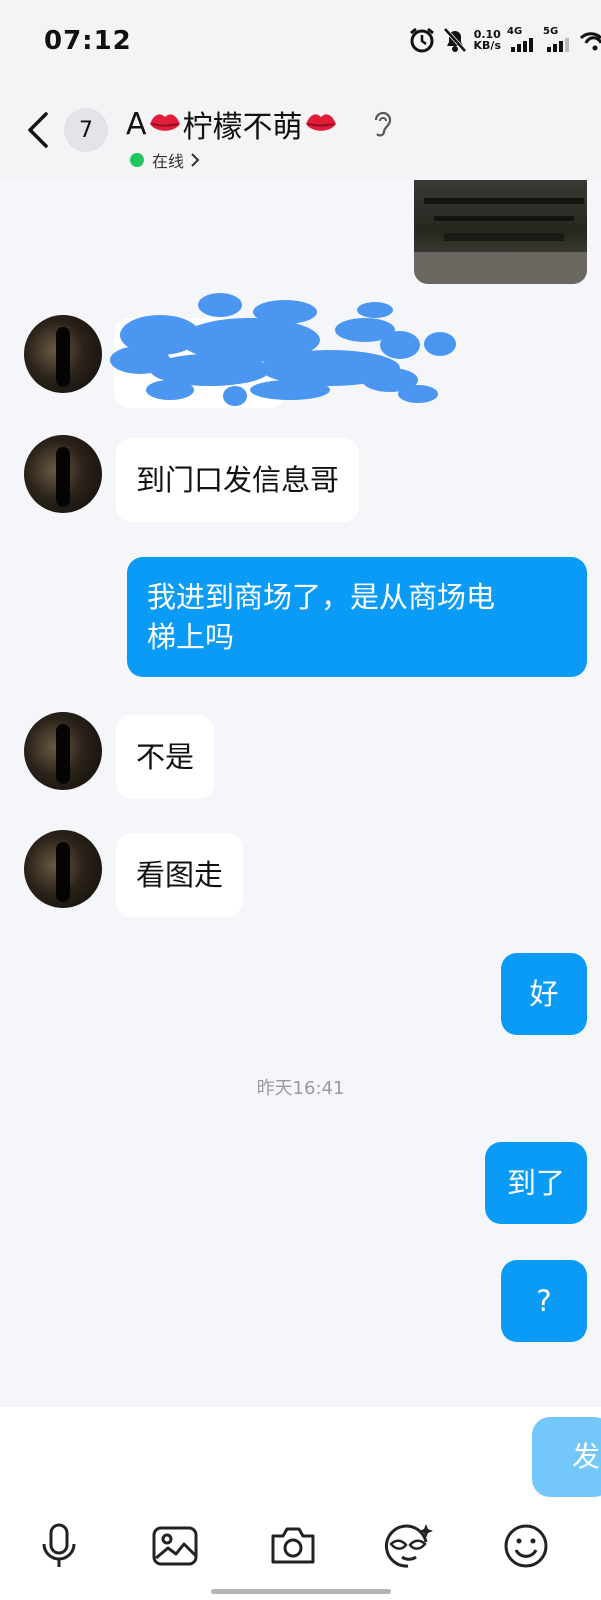 The width and height of the screenshot is (601, 1600). What do you see at coordinates (454, 40) in the screenshot?
I see `mute-bell-icon` at bounding box center [454, 40].